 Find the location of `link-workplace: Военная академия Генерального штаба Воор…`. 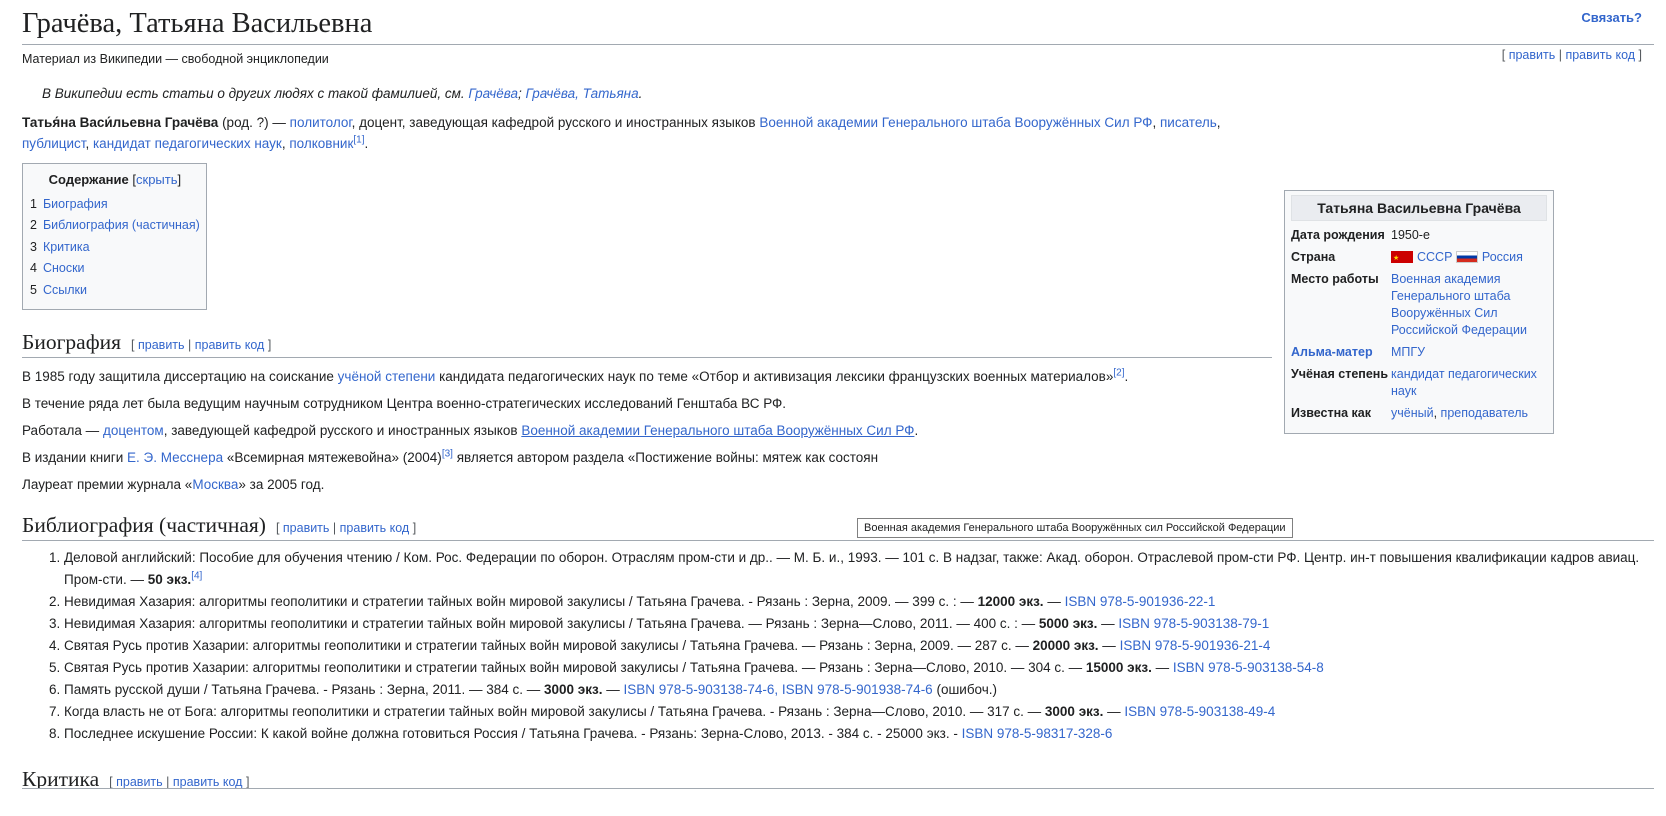

link-workplace: Военная академия Генерального штаба Воор… is located at coordinates (1459, 304).